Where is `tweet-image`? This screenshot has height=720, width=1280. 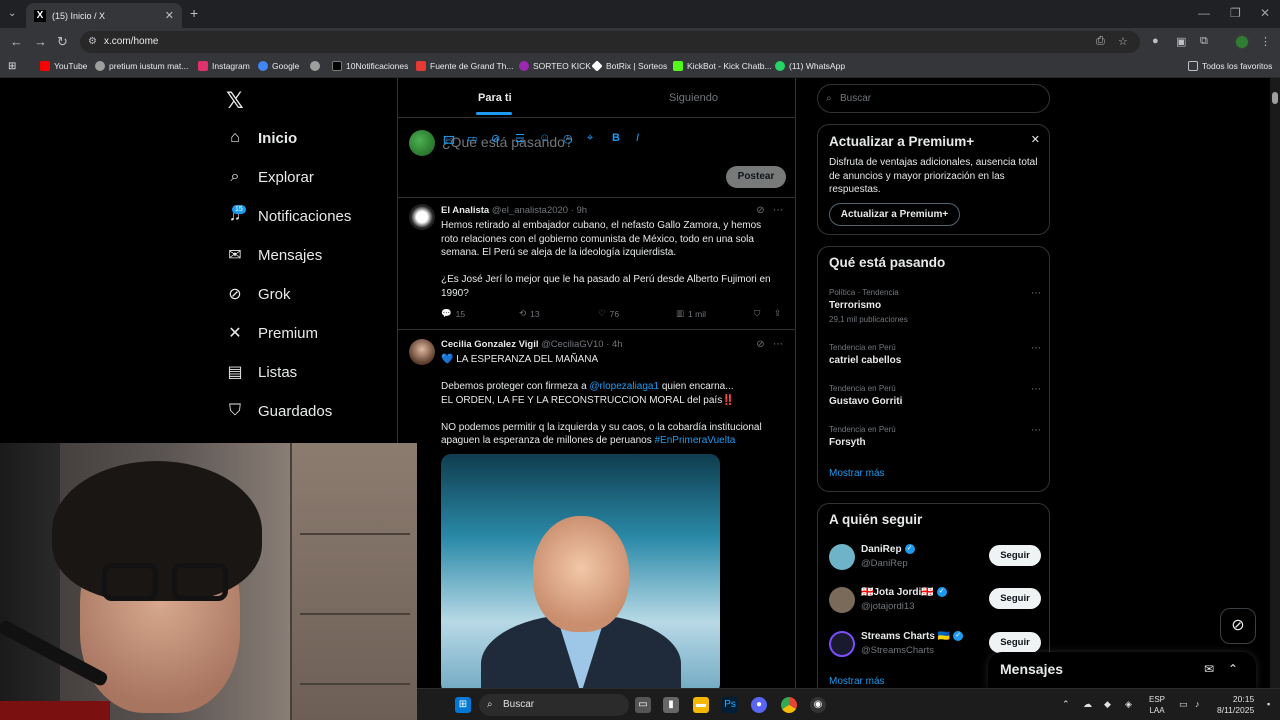
tweet-image is located at coordinates (580, 574).